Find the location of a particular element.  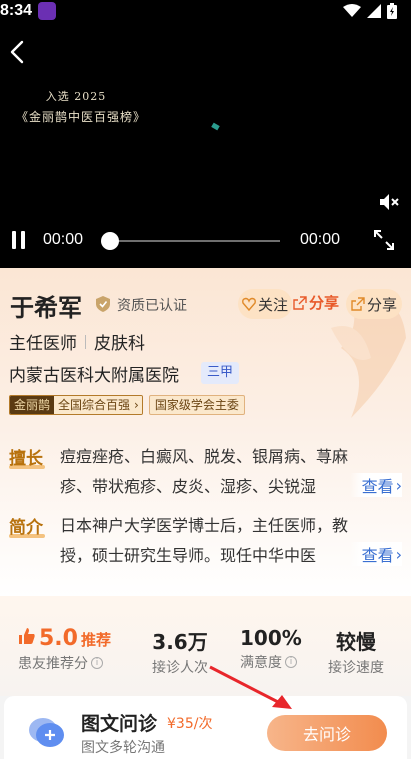

recommend-score: 5.0 is located at coordinates (58, 638).